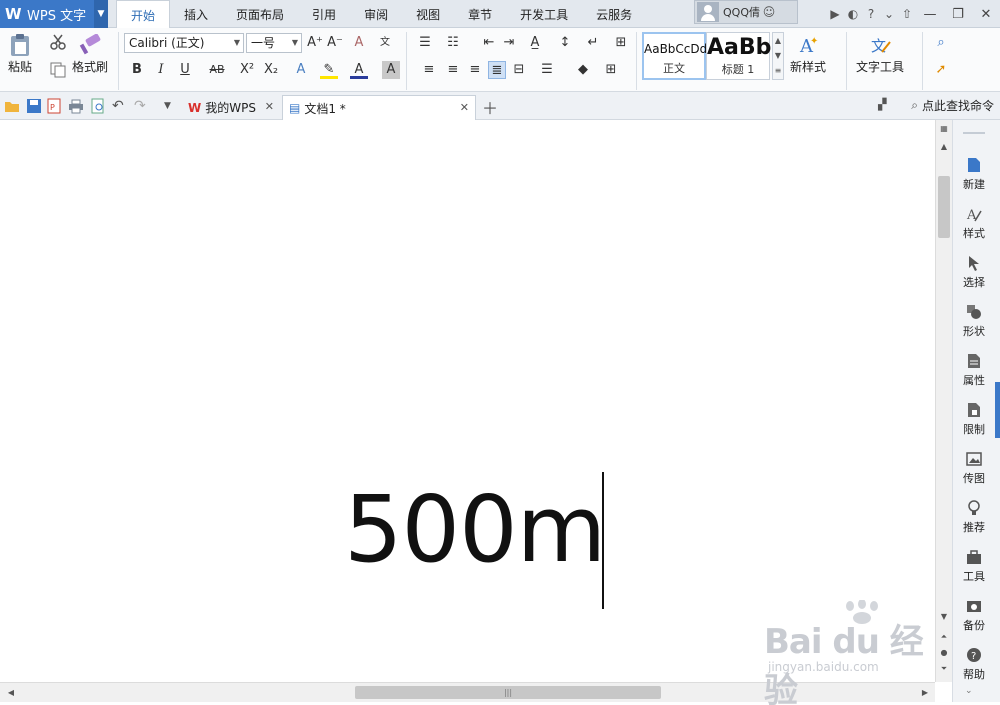 This screenshot has height=705, width=1000. I want to click on page-settings-icon: ▦, so click(944, 129).